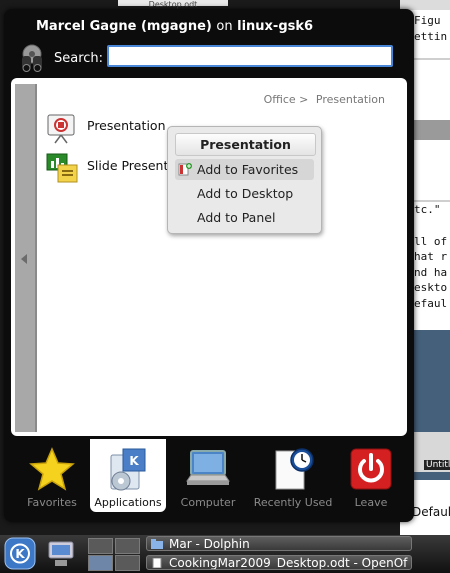 The height and width of the screenshot is (573, 450). What do you see at coordinates (431, 287) in the screenshot?
I see `doc-line: eskto` at bounding box center [431, 287].